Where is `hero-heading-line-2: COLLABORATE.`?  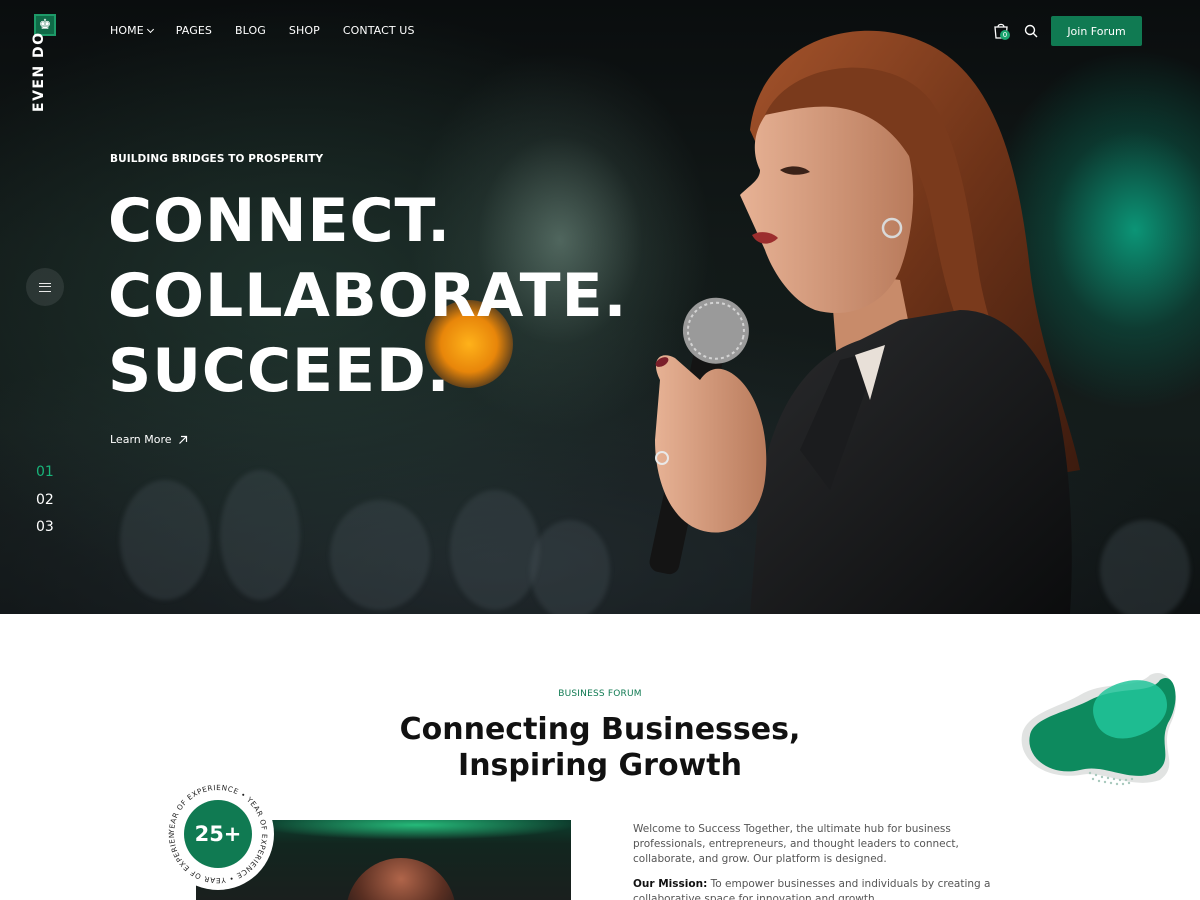
hero-heading-line-2: COLLABORATE. is located at coordinates (368, 296).